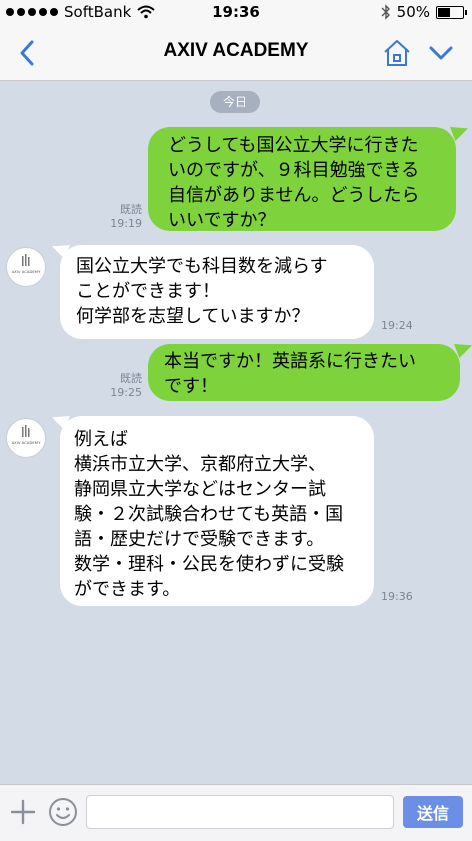  What do you see at coordinates (397, 325) in the screenshot?
I see `message-time: 19:24` at bounding box center [397, 325].